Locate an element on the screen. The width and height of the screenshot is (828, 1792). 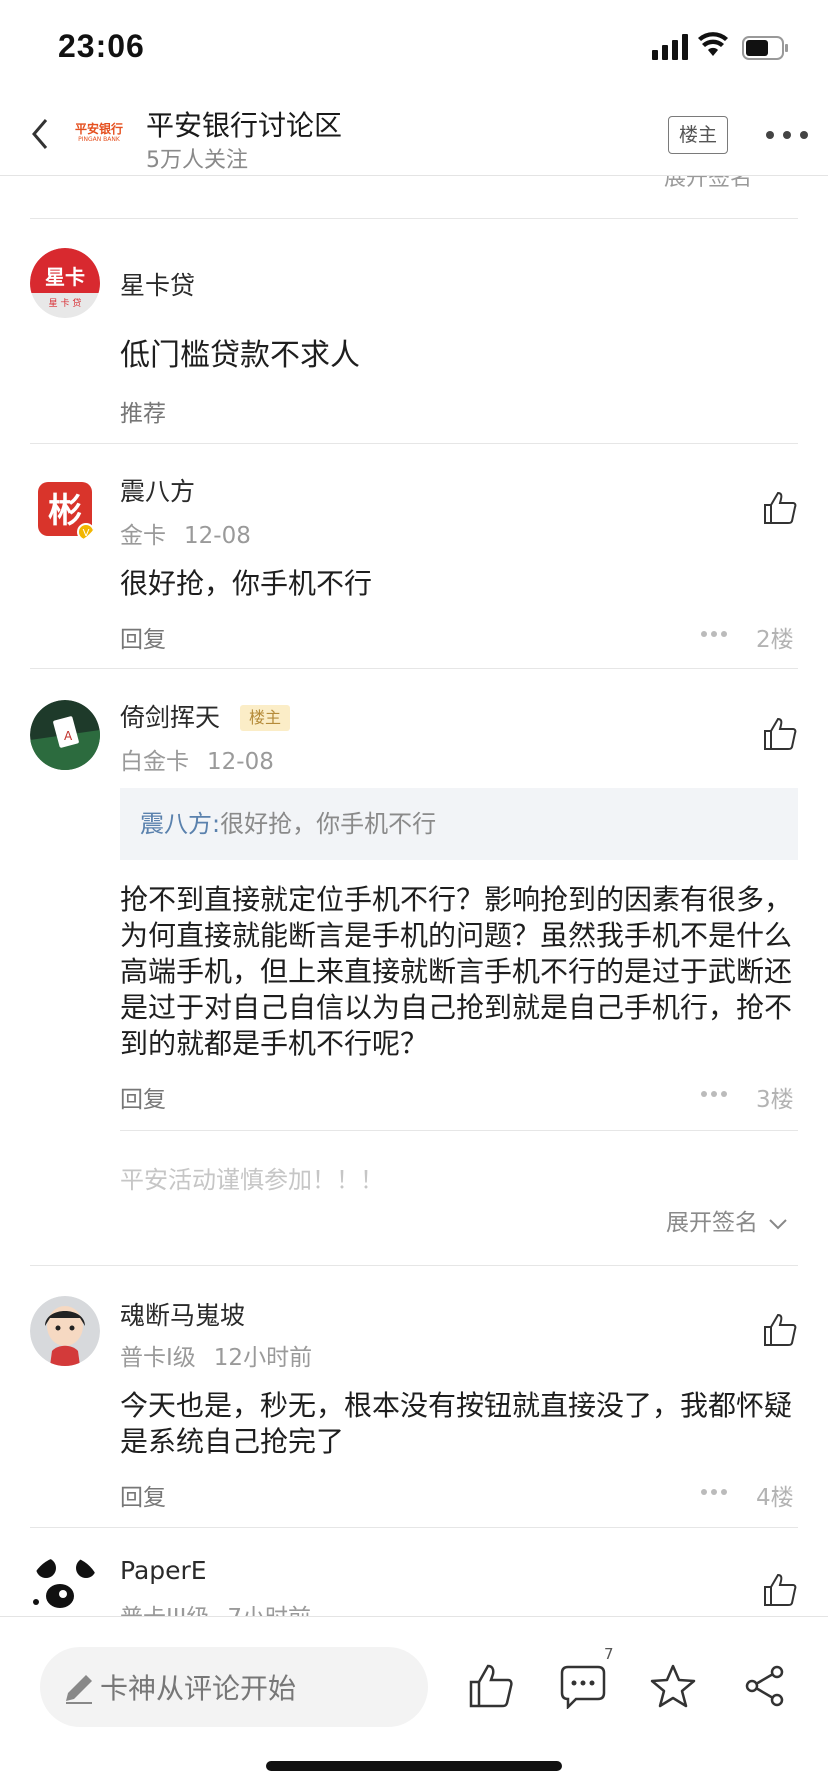
page-title: 平安银行讨论区 is located at coordinates (244, 124).